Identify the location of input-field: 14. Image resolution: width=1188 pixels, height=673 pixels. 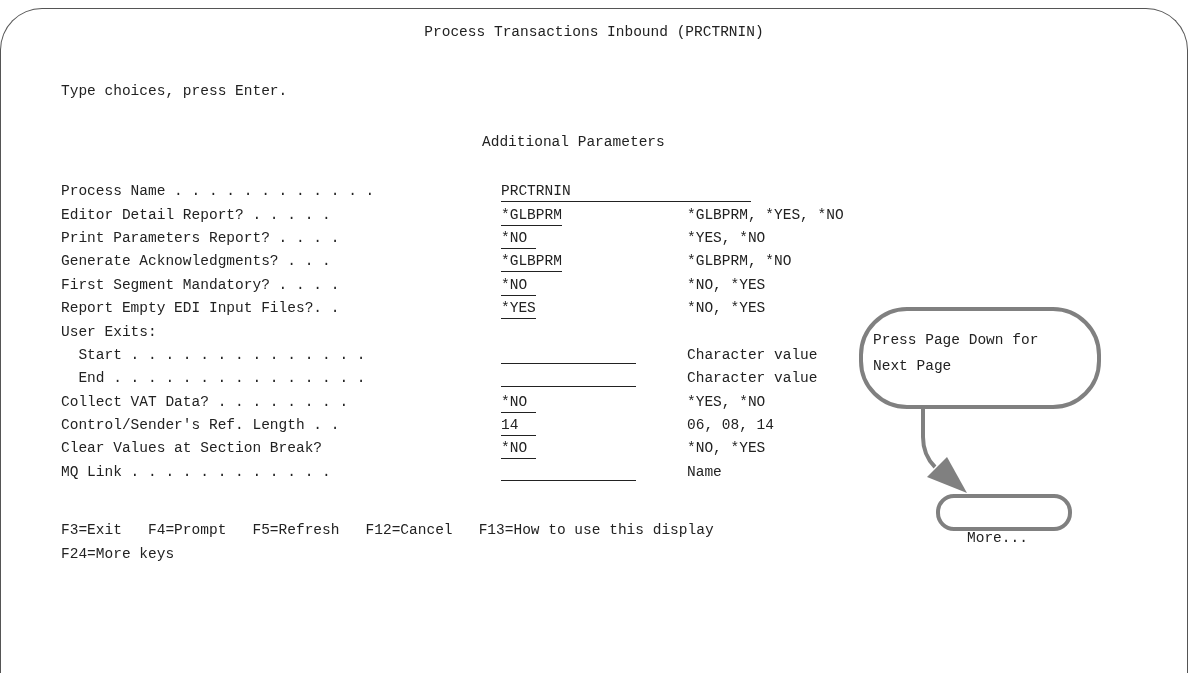
(518, 426).